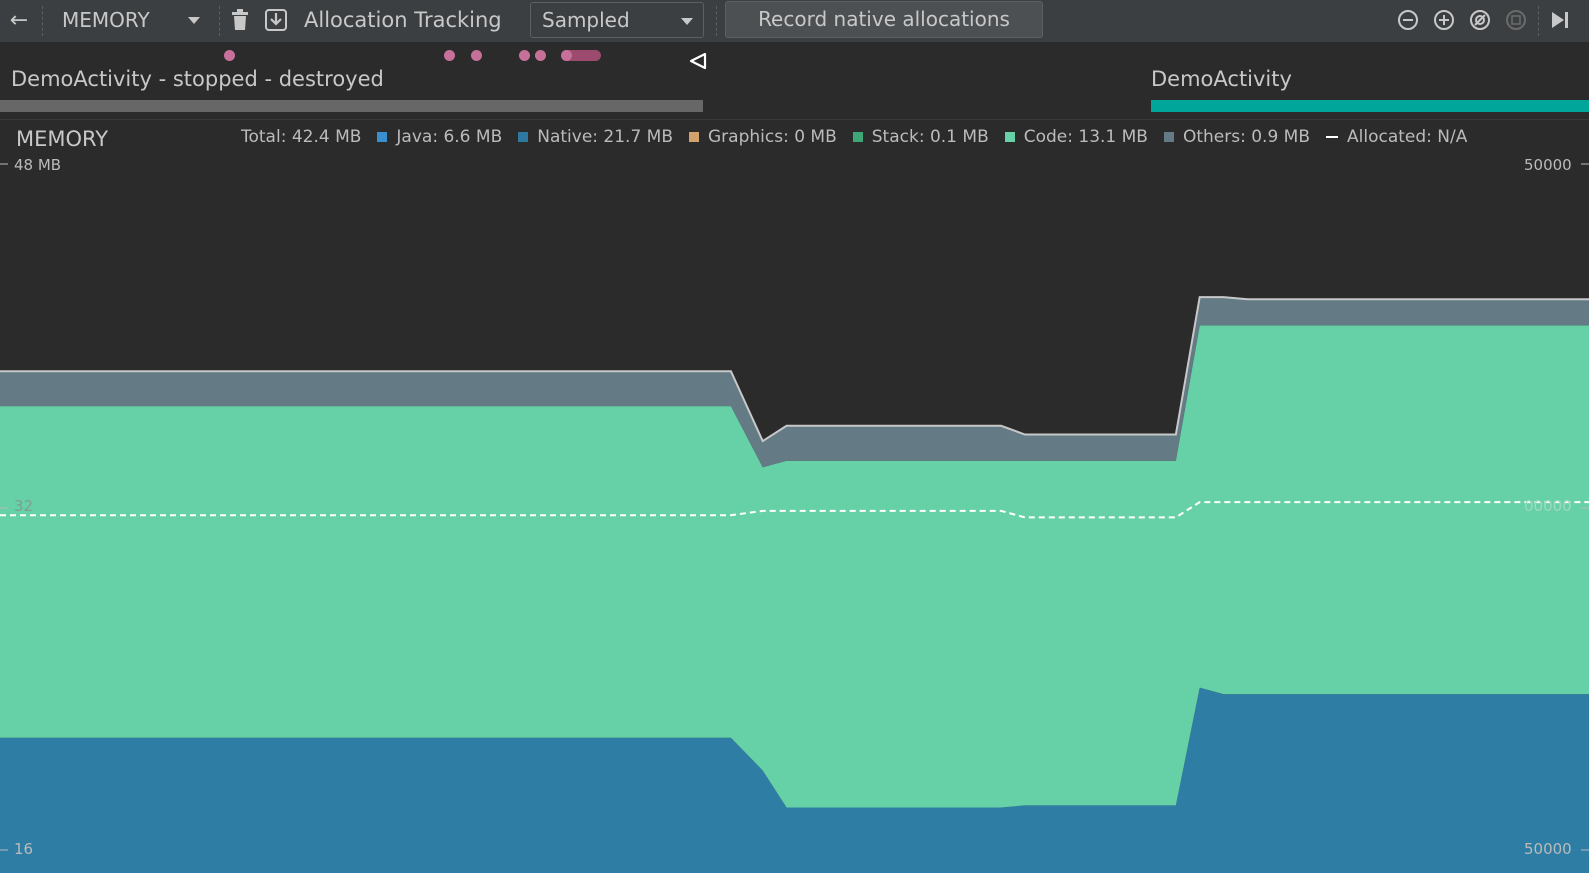 This screenshot has height=873, width=1589. I want to click on legend-label: Stack: 0.1 MB, so click(930, 137).